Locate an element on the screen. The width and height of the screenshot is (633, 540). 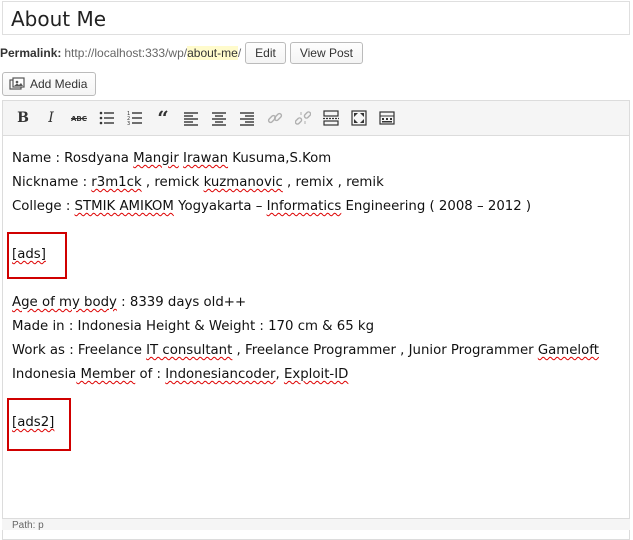
fullscreen-icon is located at coordinates (359, 118).